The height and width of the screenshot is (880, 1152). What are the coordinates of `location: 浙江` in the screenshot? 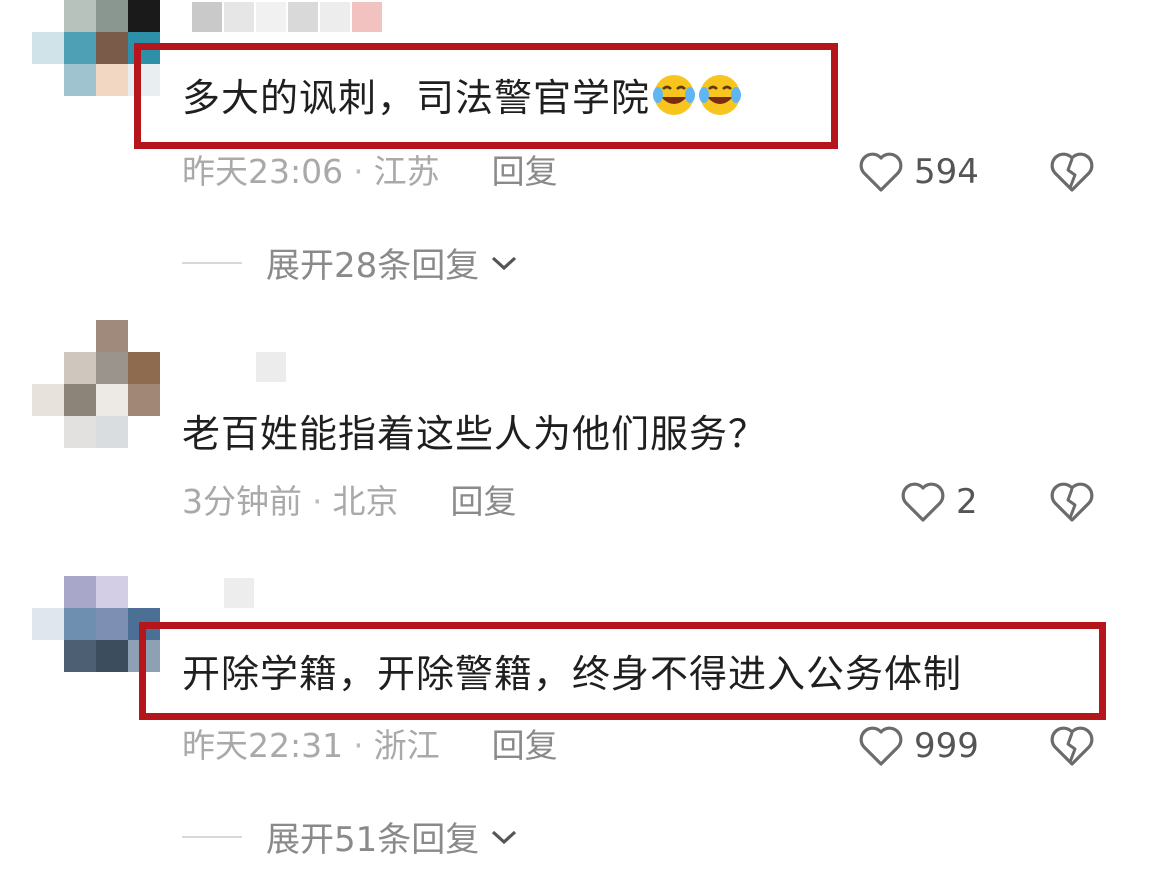 It's located at (406, 745).